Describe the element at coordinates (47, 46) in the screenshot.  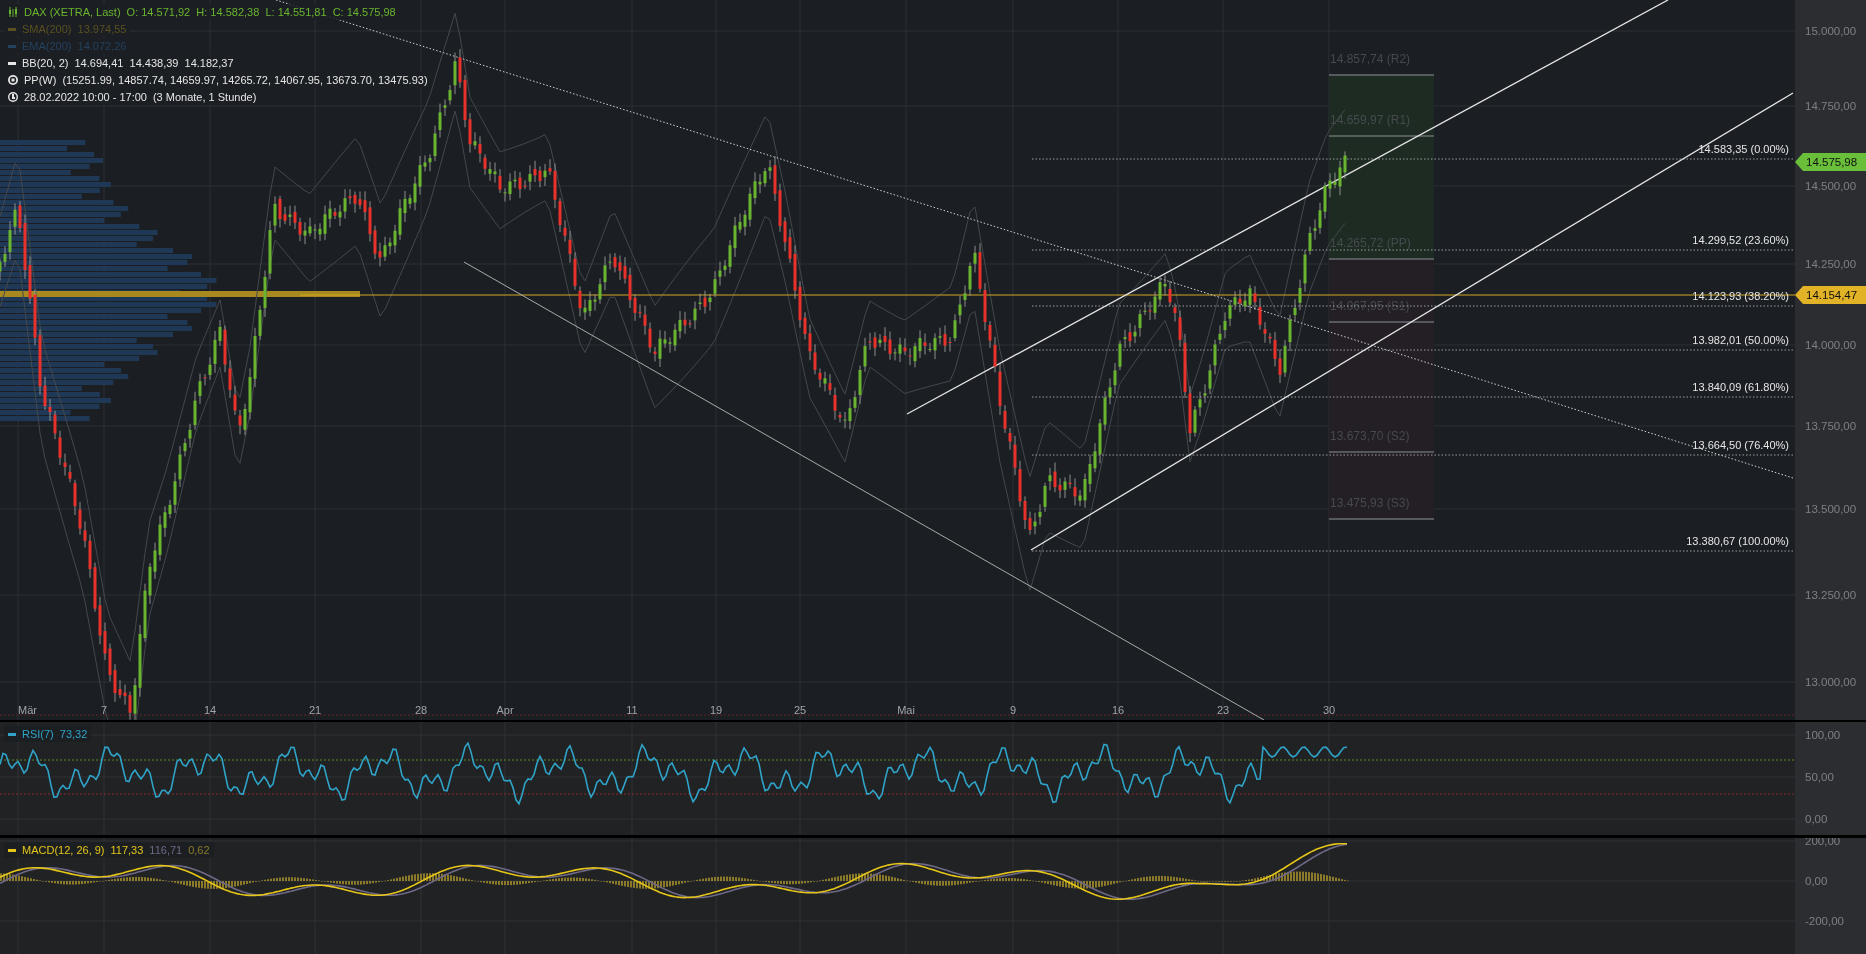
I see `legend-label: EMA(200)` at that location.